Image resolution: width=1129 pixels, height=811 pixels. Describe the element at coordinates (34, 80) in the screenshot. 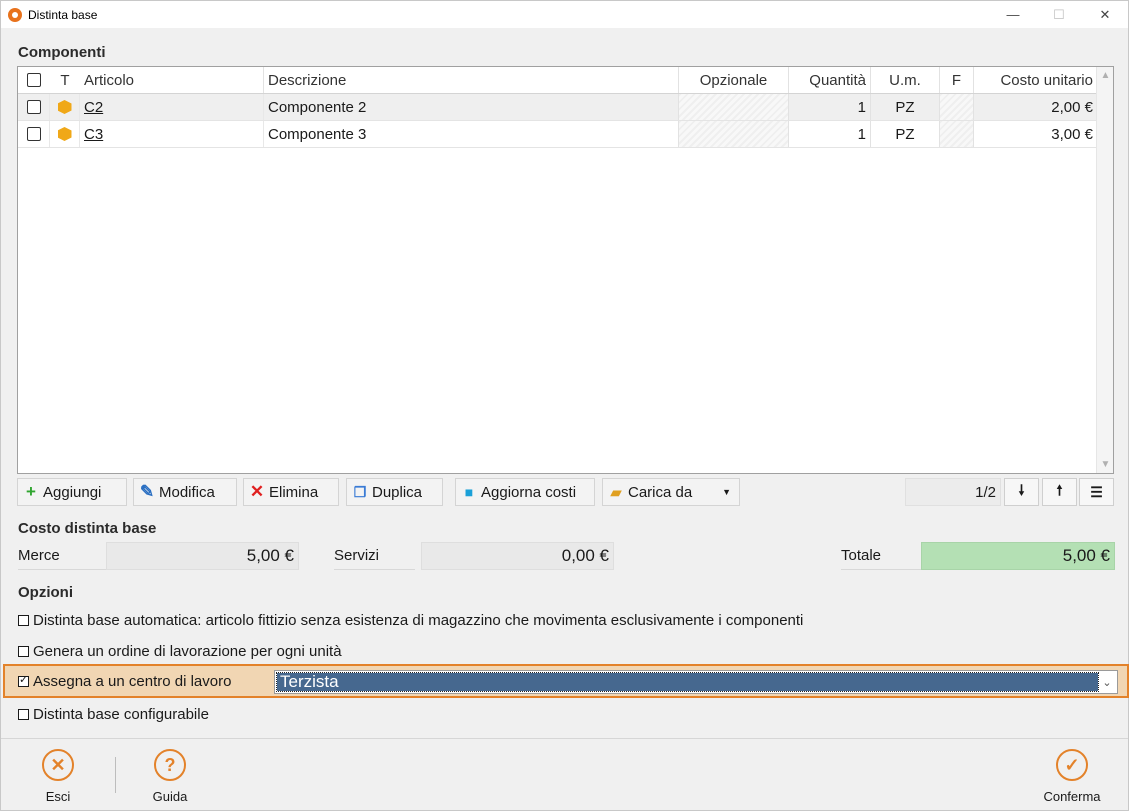

I see `select-all-checkbox` at that location.